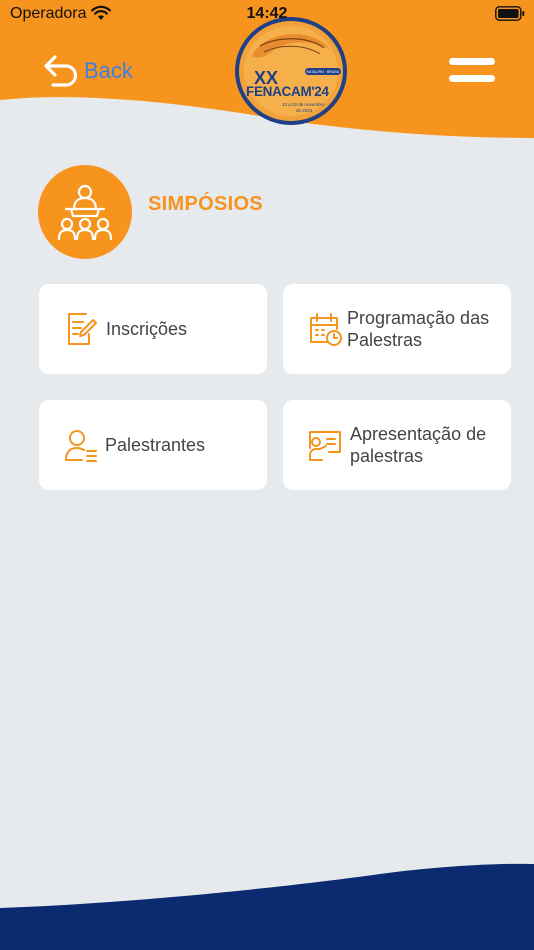  What do you see at coordinates (147, 329) in the screenshot?
I see `inscricoes-card-label: Inscrições` at bounding box center [147, 329].